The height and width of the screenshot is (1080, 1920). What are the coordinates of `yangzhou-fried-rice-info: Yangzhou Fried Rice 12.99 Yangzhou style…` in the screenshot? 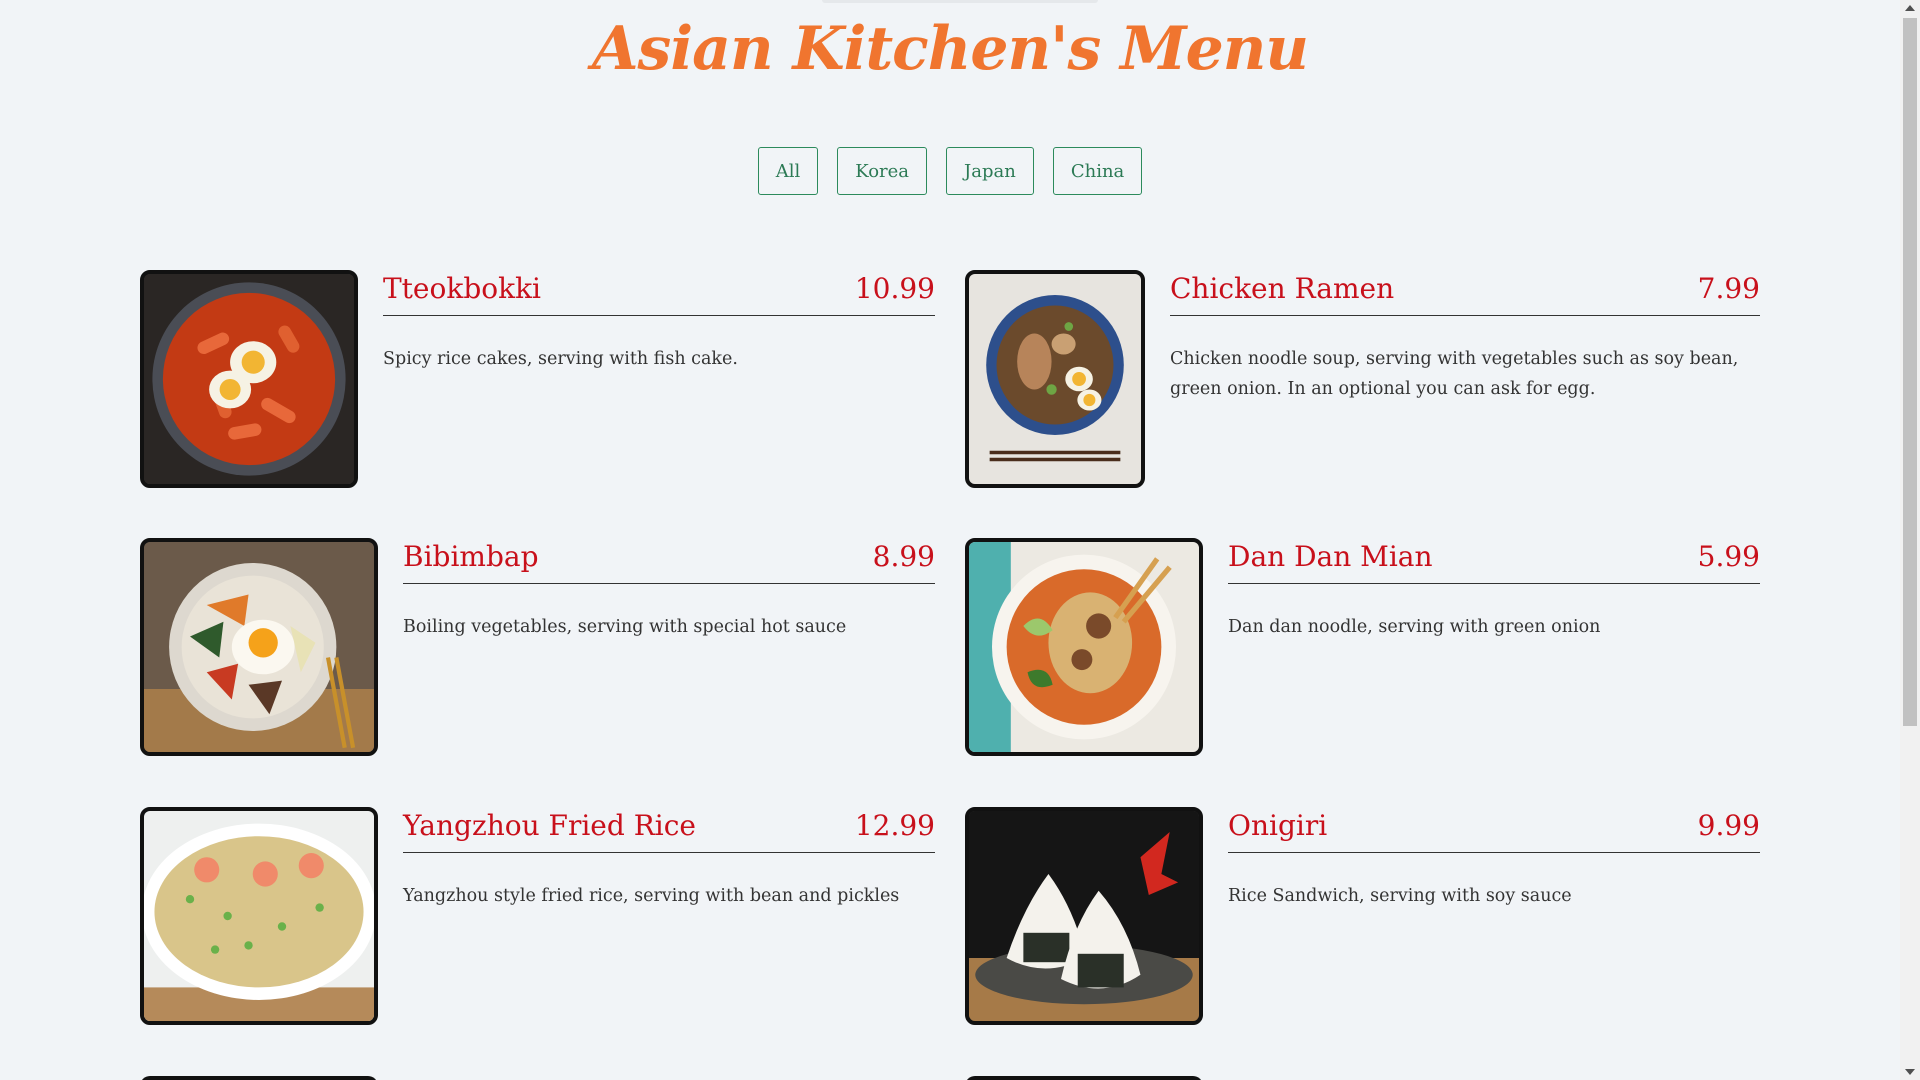 It's located at (669, 859).